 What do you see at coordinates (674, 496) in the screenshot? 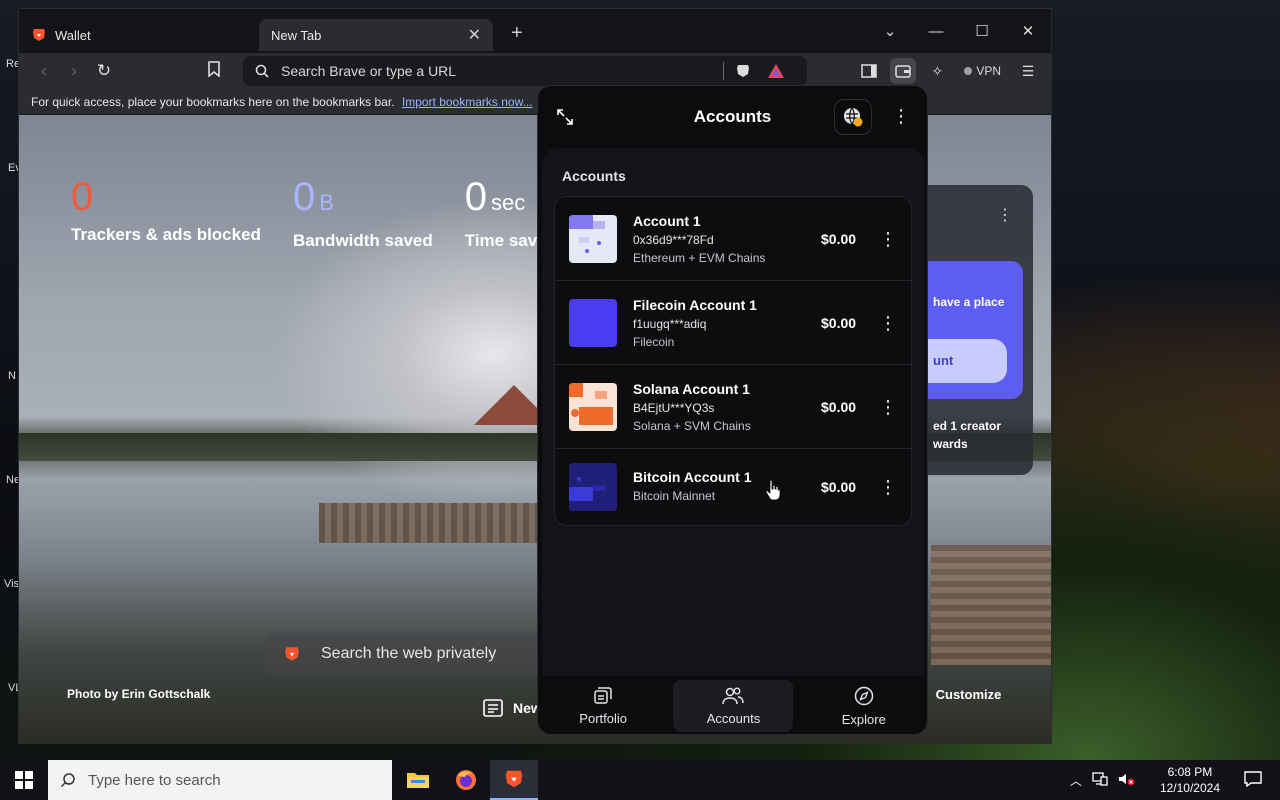
I see `account-chain: Bitcoin Mainnet` at bounding box center [674, 496].